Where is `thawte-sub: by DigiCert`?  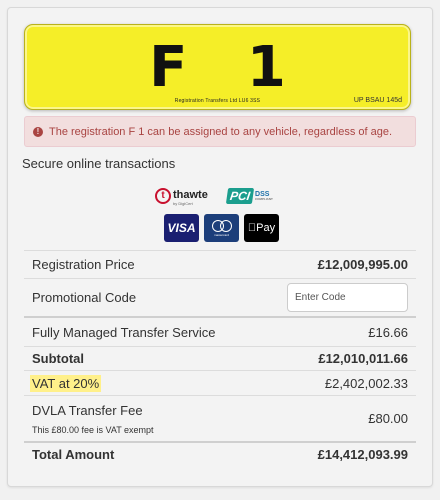 thawte-sub: by DigiCert is located at coordinates (183, 203).